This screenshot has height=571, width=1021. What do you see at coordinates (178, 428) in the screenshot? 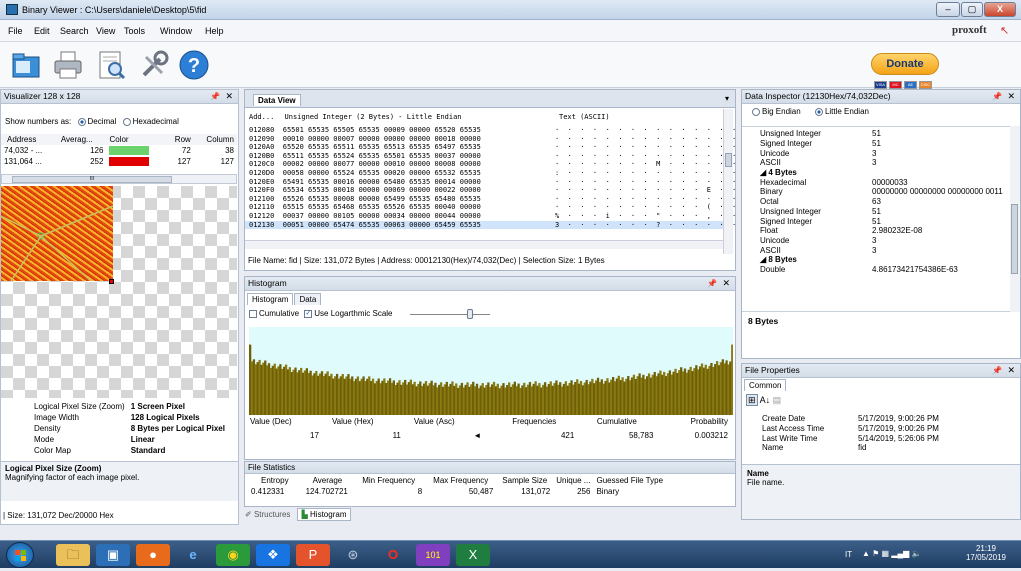
I see `prop-value: 8 Bytes per Logical Pixel` at bounding box center [178, 428].